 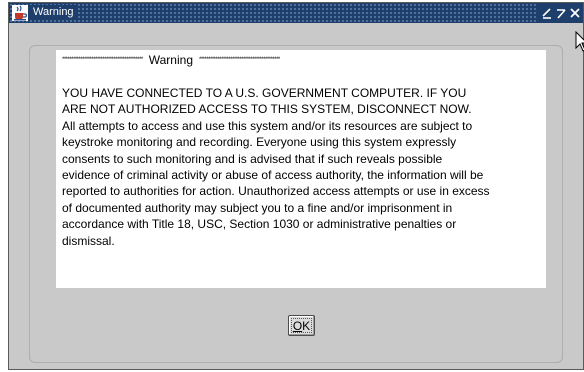 I want to click on ok-button: OK, so click(x=301, y=325).